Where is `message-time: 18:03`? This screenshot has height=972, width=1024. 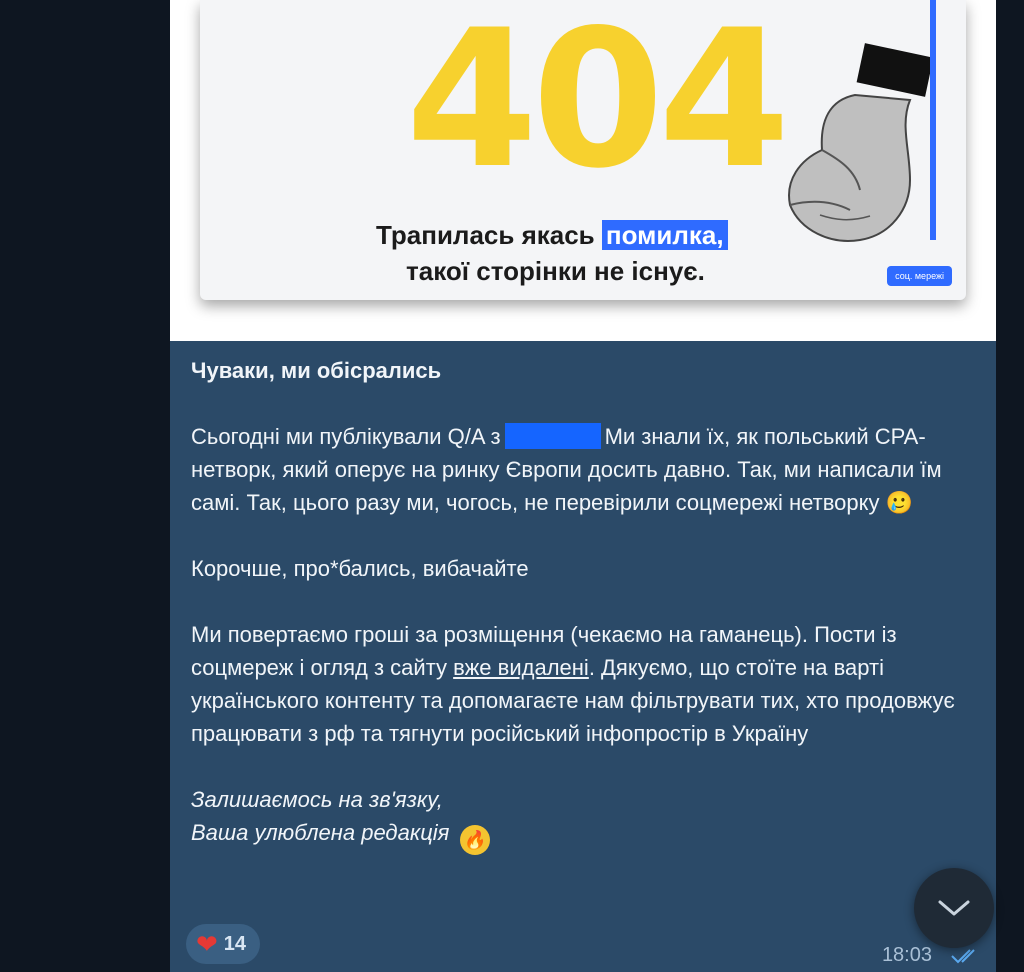
message-time: 18:03 is located at coordinates (906, 955).